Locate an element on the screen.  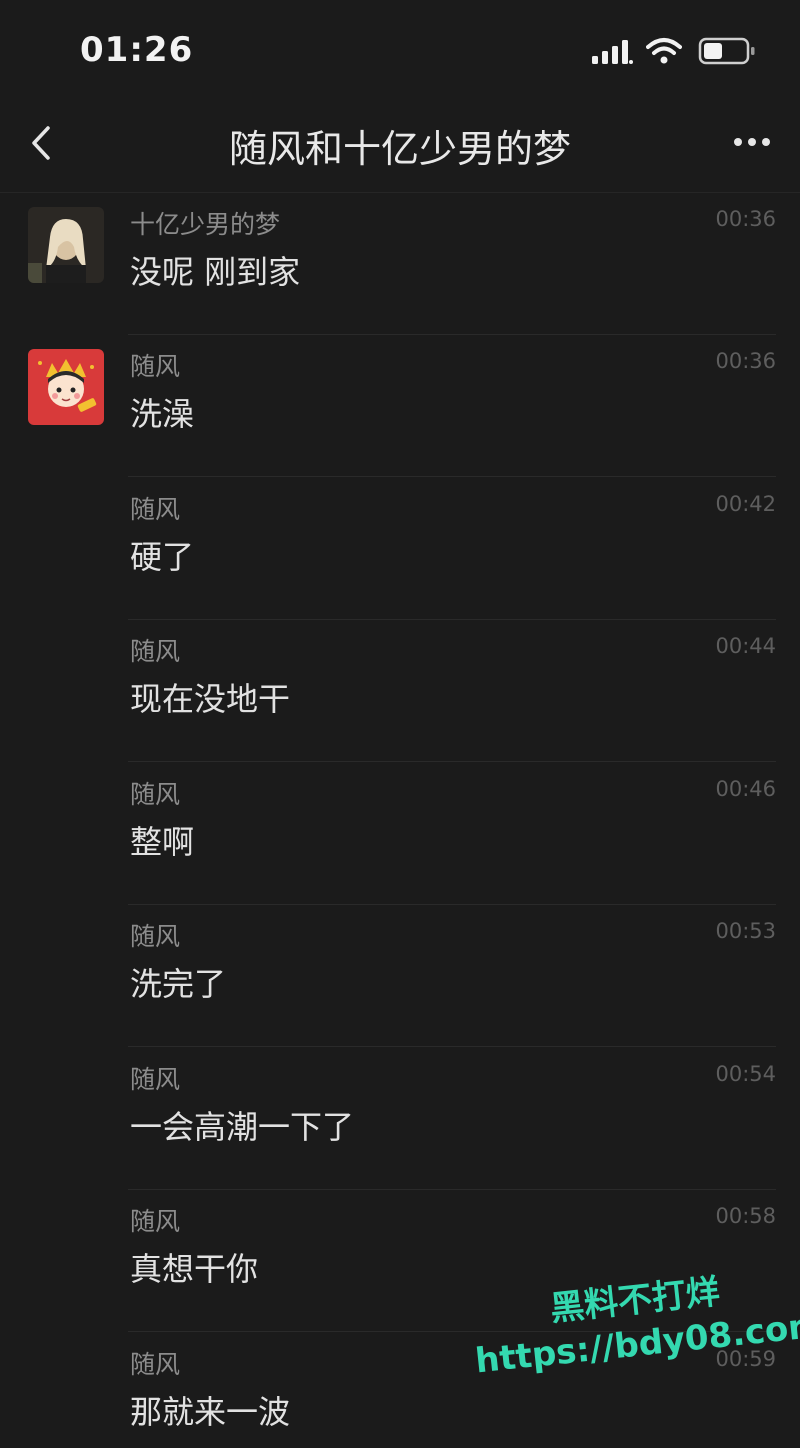
message-time: 00:58 is located at coordinates (745, 1216).